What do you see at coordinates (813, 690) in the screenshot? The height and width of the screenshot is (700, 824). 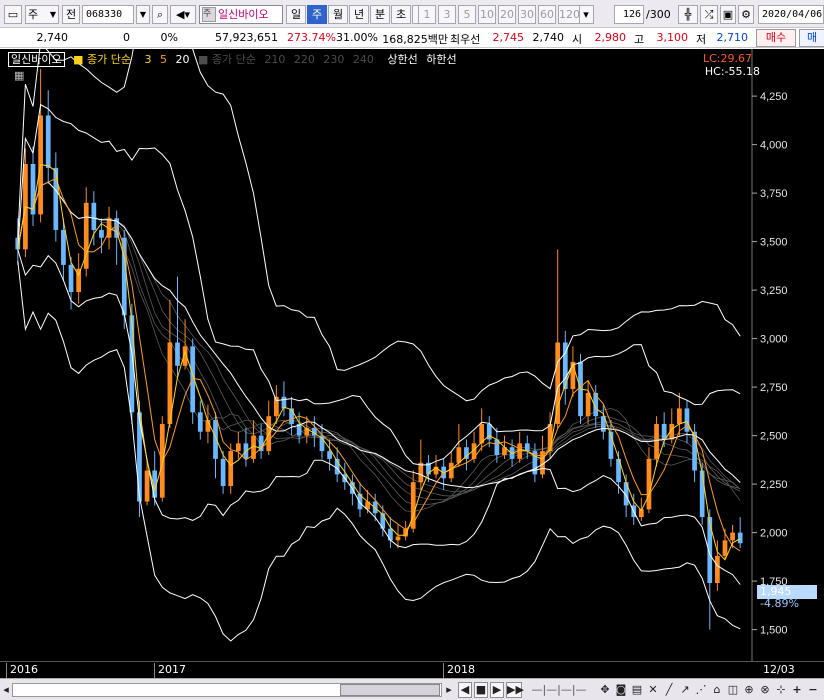 I see `zoom-out-button: −` at bounding box center [813, 690].